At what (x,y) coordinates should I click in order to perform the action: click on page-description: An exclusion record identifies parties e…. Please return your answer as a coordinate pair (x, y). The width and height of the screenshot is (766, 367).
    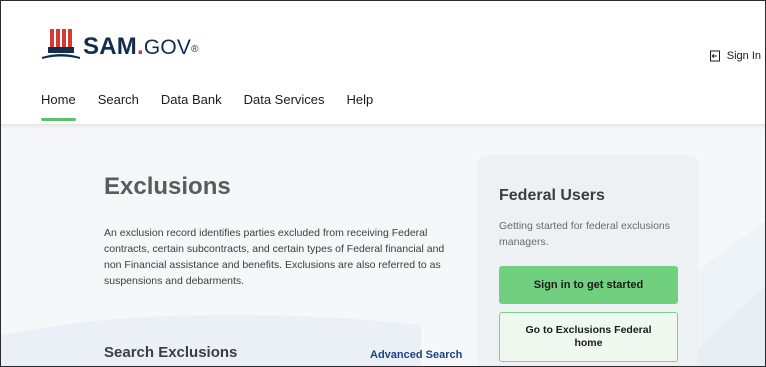
    Looking at the image, I should click on (274, 257).